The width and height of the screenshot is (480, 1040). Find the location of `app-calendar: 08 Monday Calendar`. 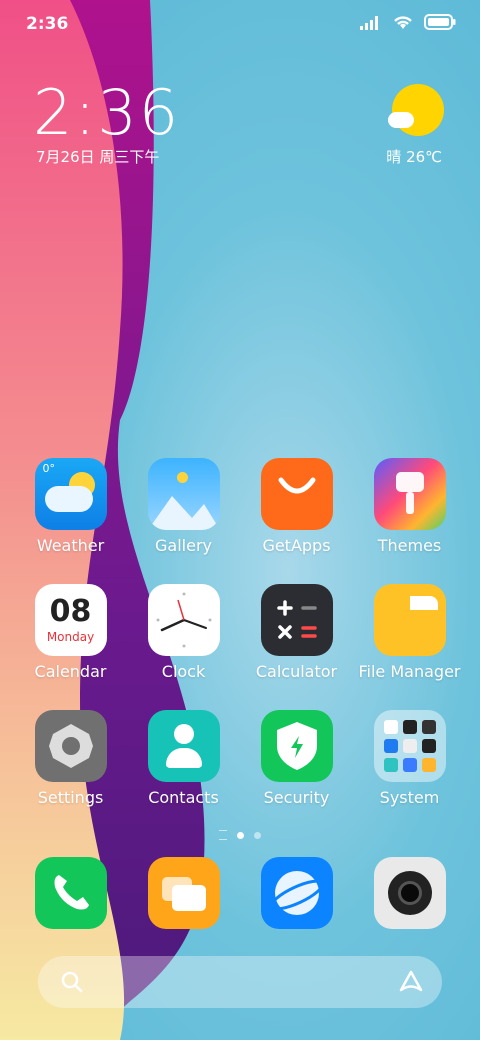

app-calendar: 08 Monday Calendar is located at coordinates (70, 647).